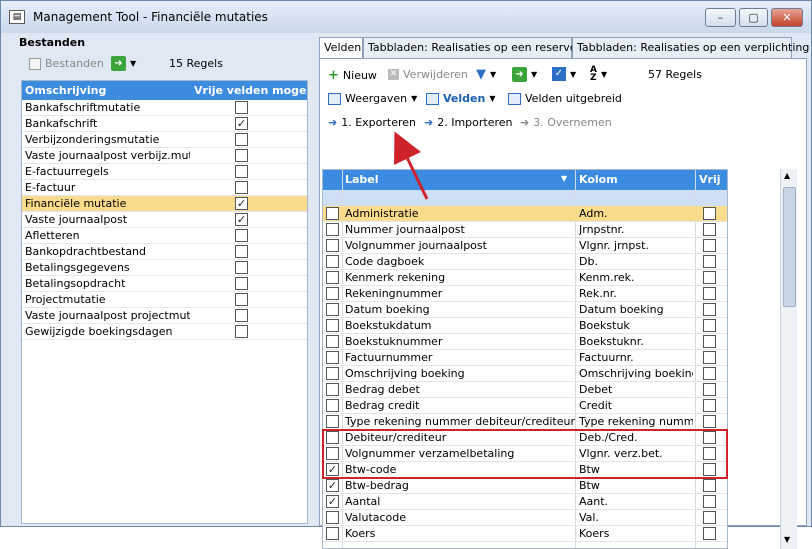  What do you see at coordinates (428, 74) in the screenshot?
I see `verwijderen-button: ✕ Verwijderen` at bounding box center [428, 74].